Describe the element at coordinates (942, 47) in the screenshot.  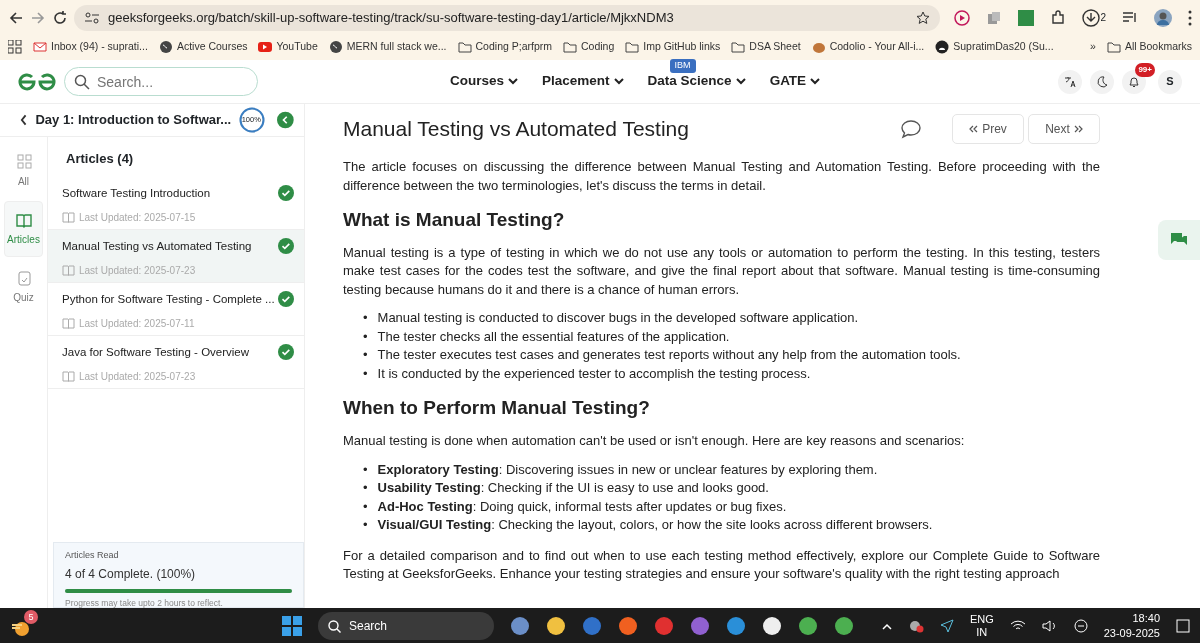
I see `cat-icon` at that location.